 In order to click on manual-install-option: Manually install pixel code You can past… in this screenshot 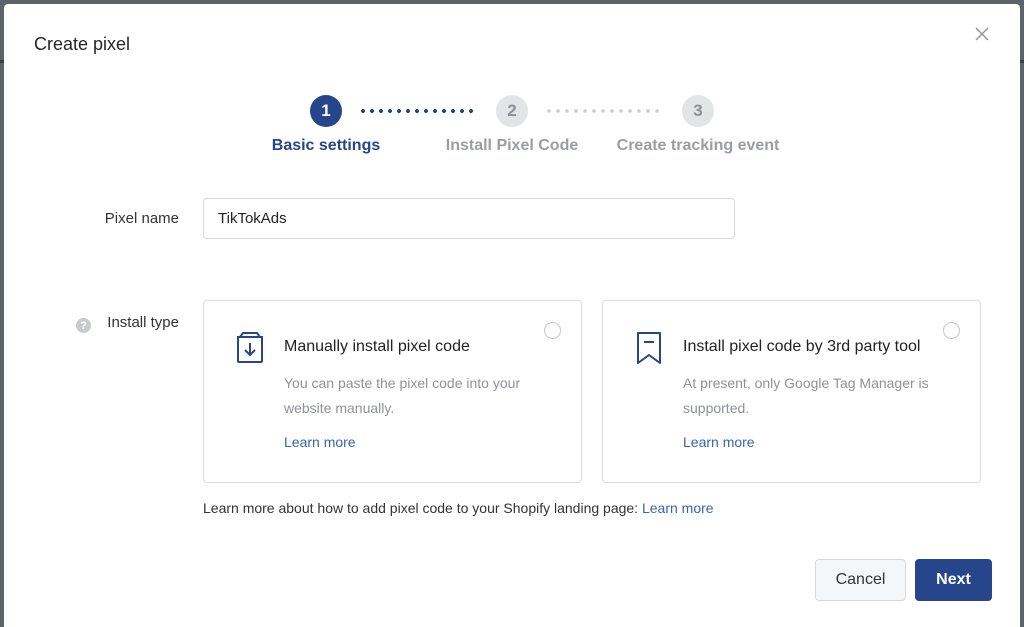, I will do `click(392, 391)`.